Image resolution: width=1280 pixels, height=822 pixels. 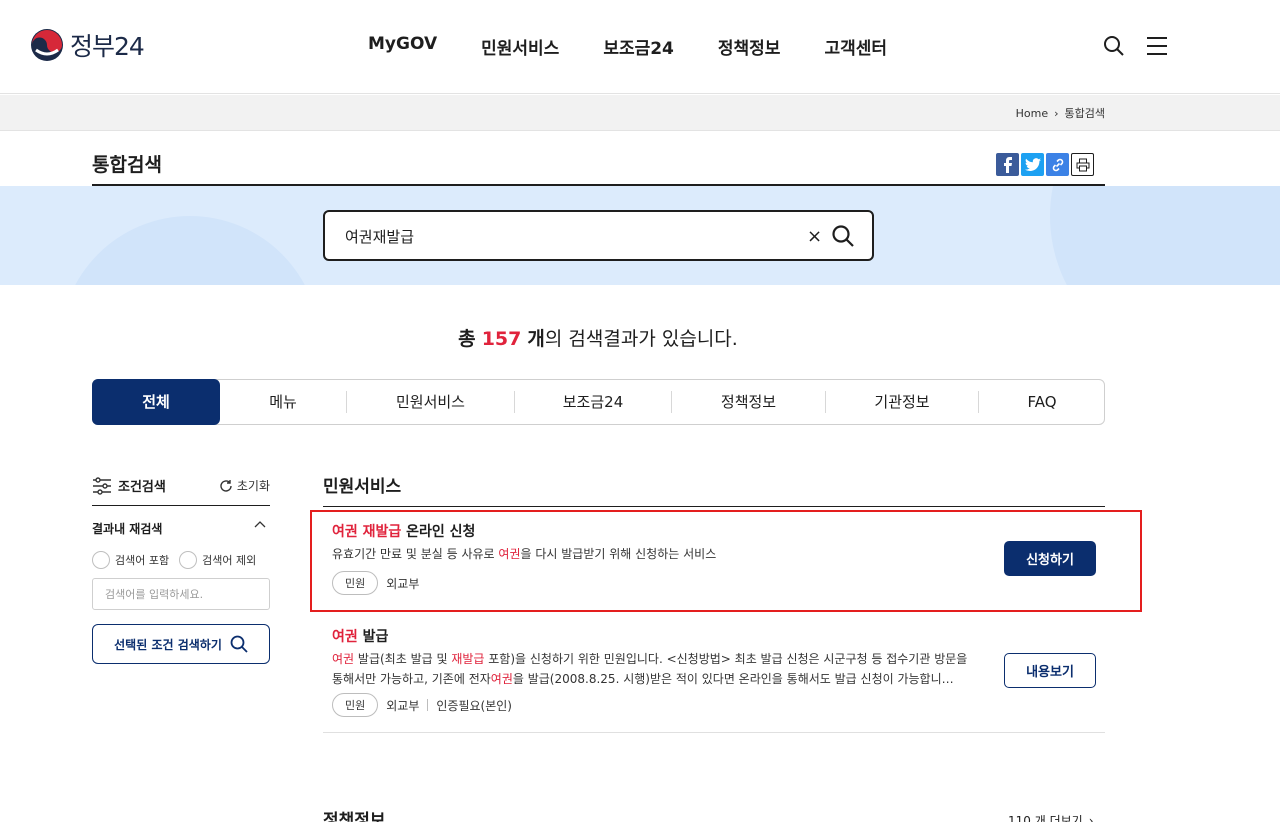 What do you see at coordinates (142, 560) in the screenshot?
I see `radio-include-label: 검색어 포함` at bounding box center [142, 560].